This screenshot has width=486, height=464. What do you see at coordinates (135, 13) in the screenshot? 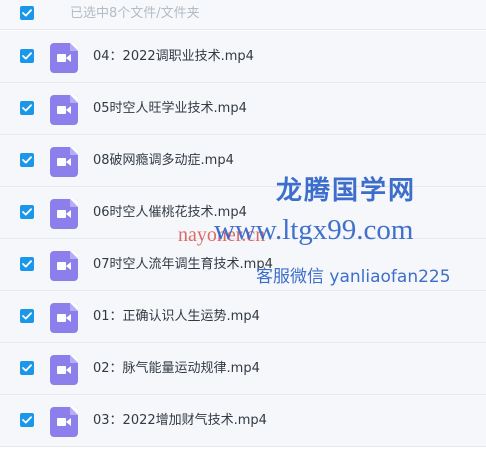
I see `selection-count-text: 已选中8个文件/文件夹` at bounding box center [135, 13].